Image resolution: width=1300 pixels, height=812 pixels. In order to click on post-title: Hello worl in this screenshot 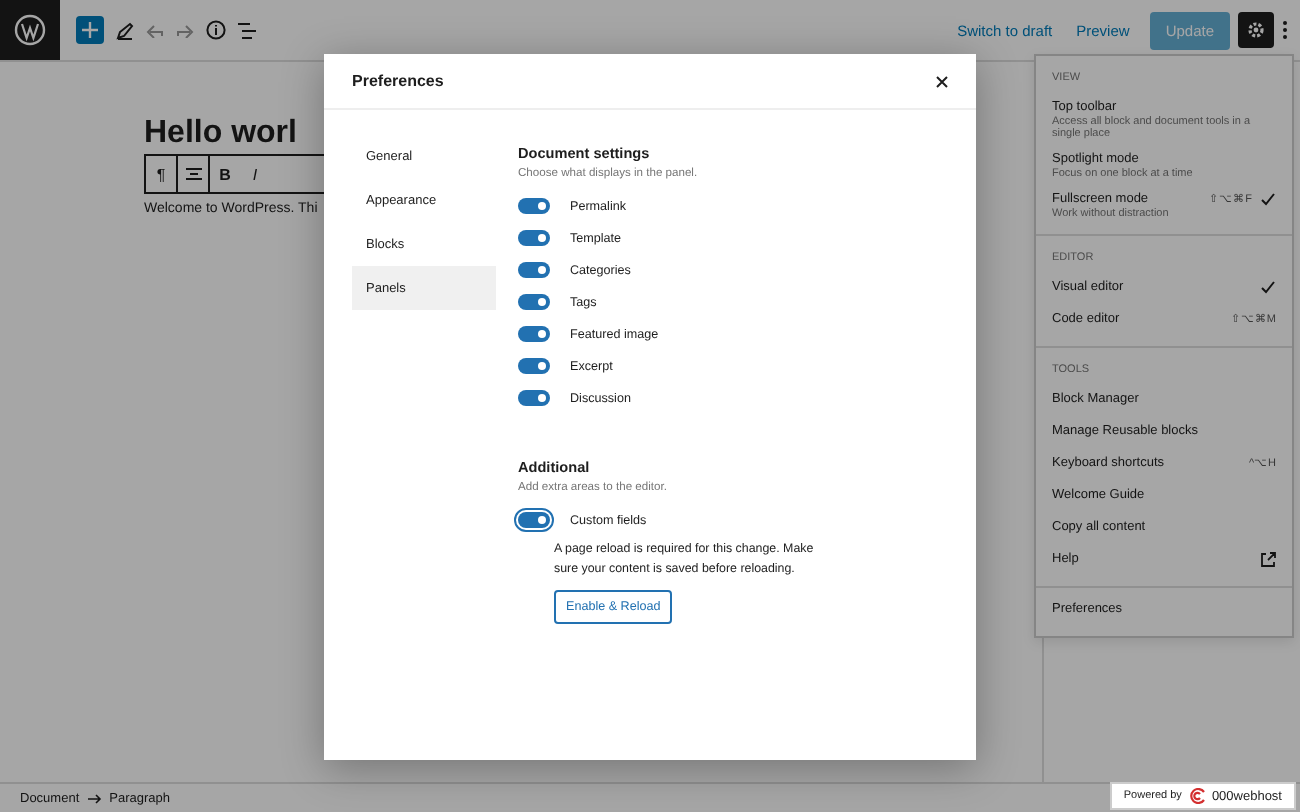, I will do `click(220, 134)`.